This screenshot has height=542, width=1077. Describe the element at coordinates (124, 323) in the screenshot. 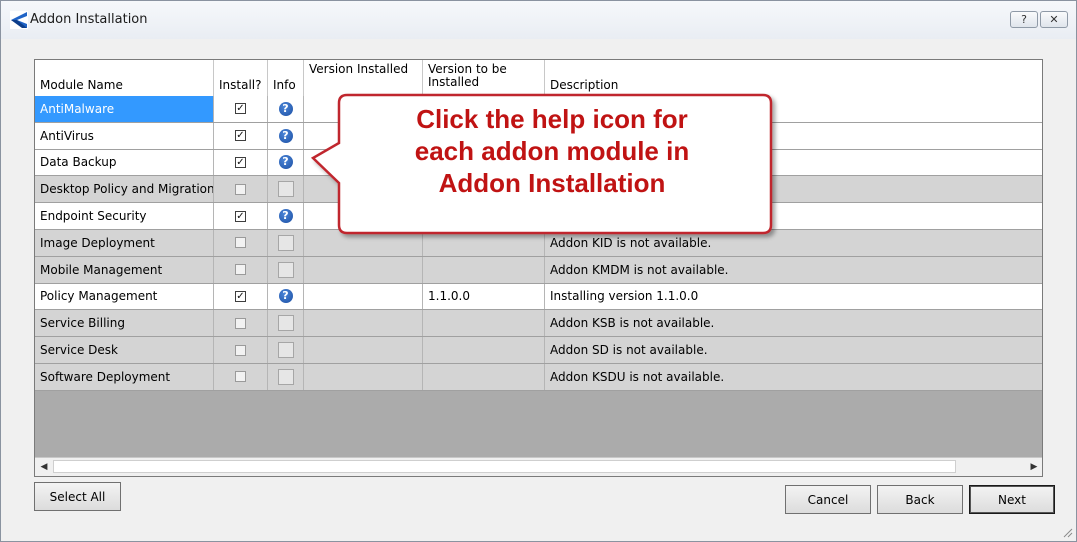

I see `module-name-cell: Service Billing` at that location.